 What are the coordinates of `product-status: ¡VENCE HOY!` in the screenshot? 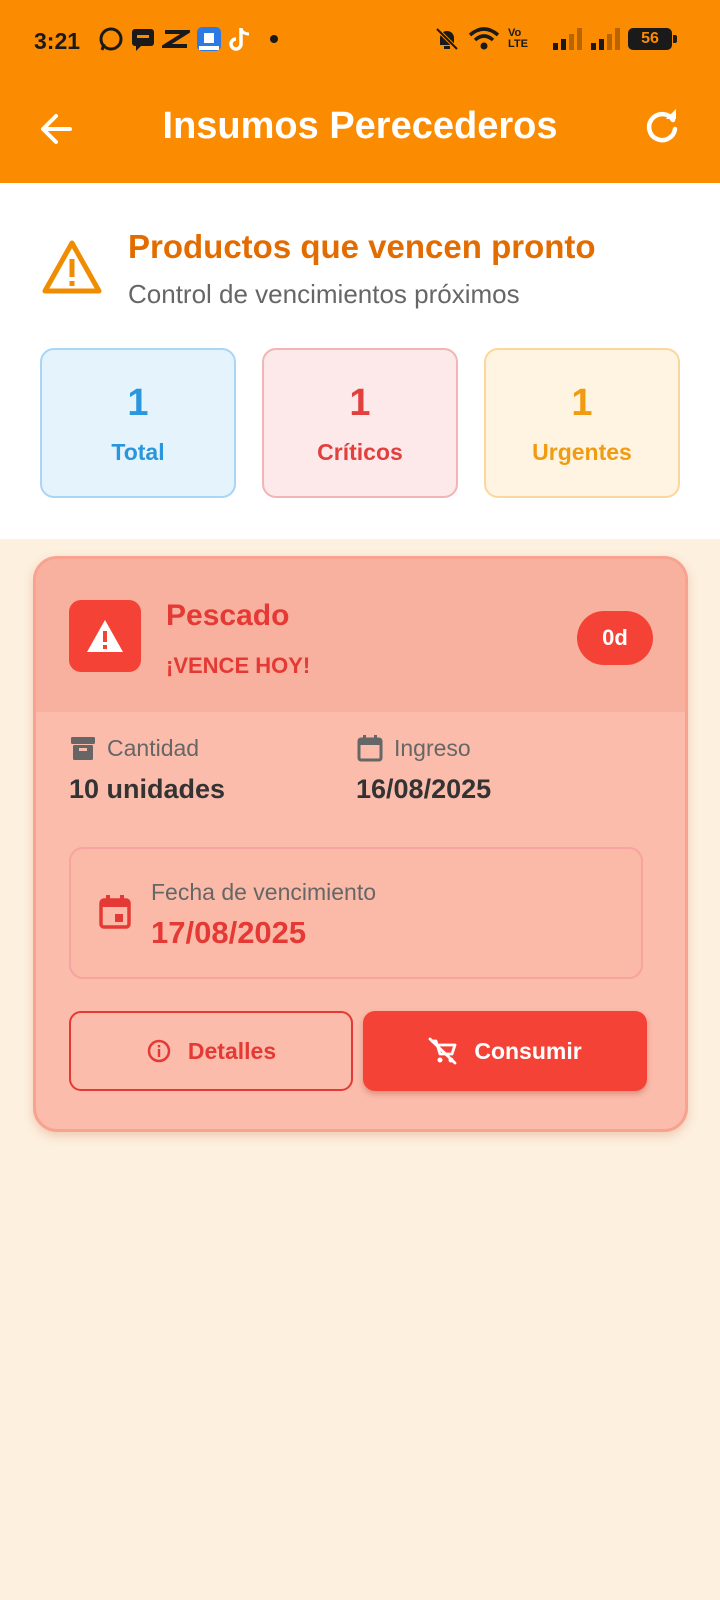 It's located at (238, 665).